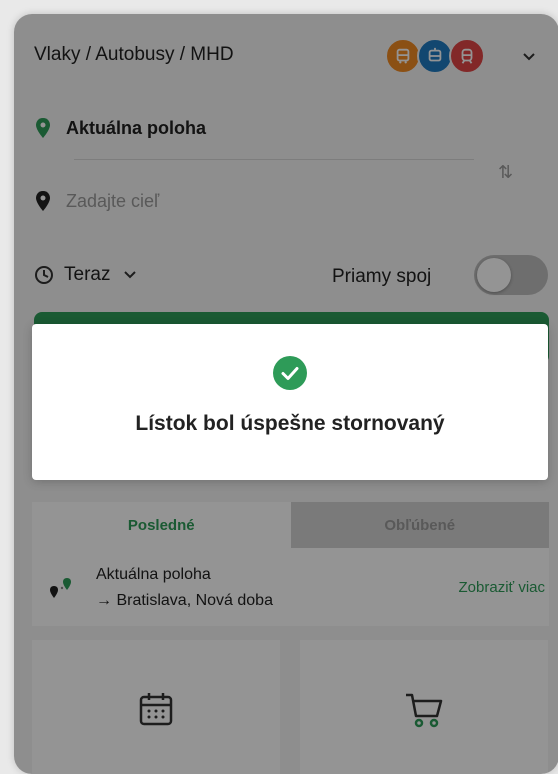  I want to click on toast-message: Lístok bol úspešne stornovaný, so click(290, 423).